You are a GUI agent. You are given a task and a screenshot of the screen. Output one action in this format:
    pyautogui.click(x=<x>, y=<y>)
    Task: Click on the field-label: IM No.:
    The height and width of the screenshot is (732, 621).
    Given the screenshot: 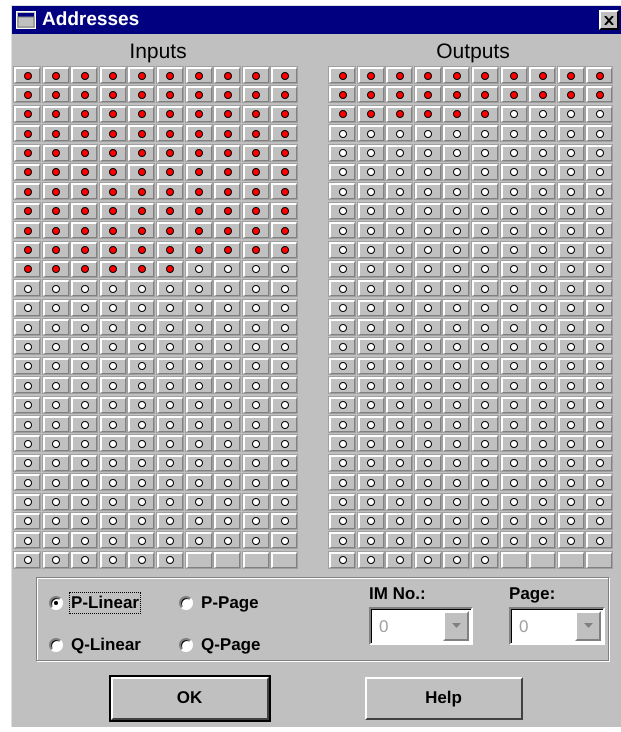 What is the action you would take?
    pyautogui.click(x=398, y=594)
    